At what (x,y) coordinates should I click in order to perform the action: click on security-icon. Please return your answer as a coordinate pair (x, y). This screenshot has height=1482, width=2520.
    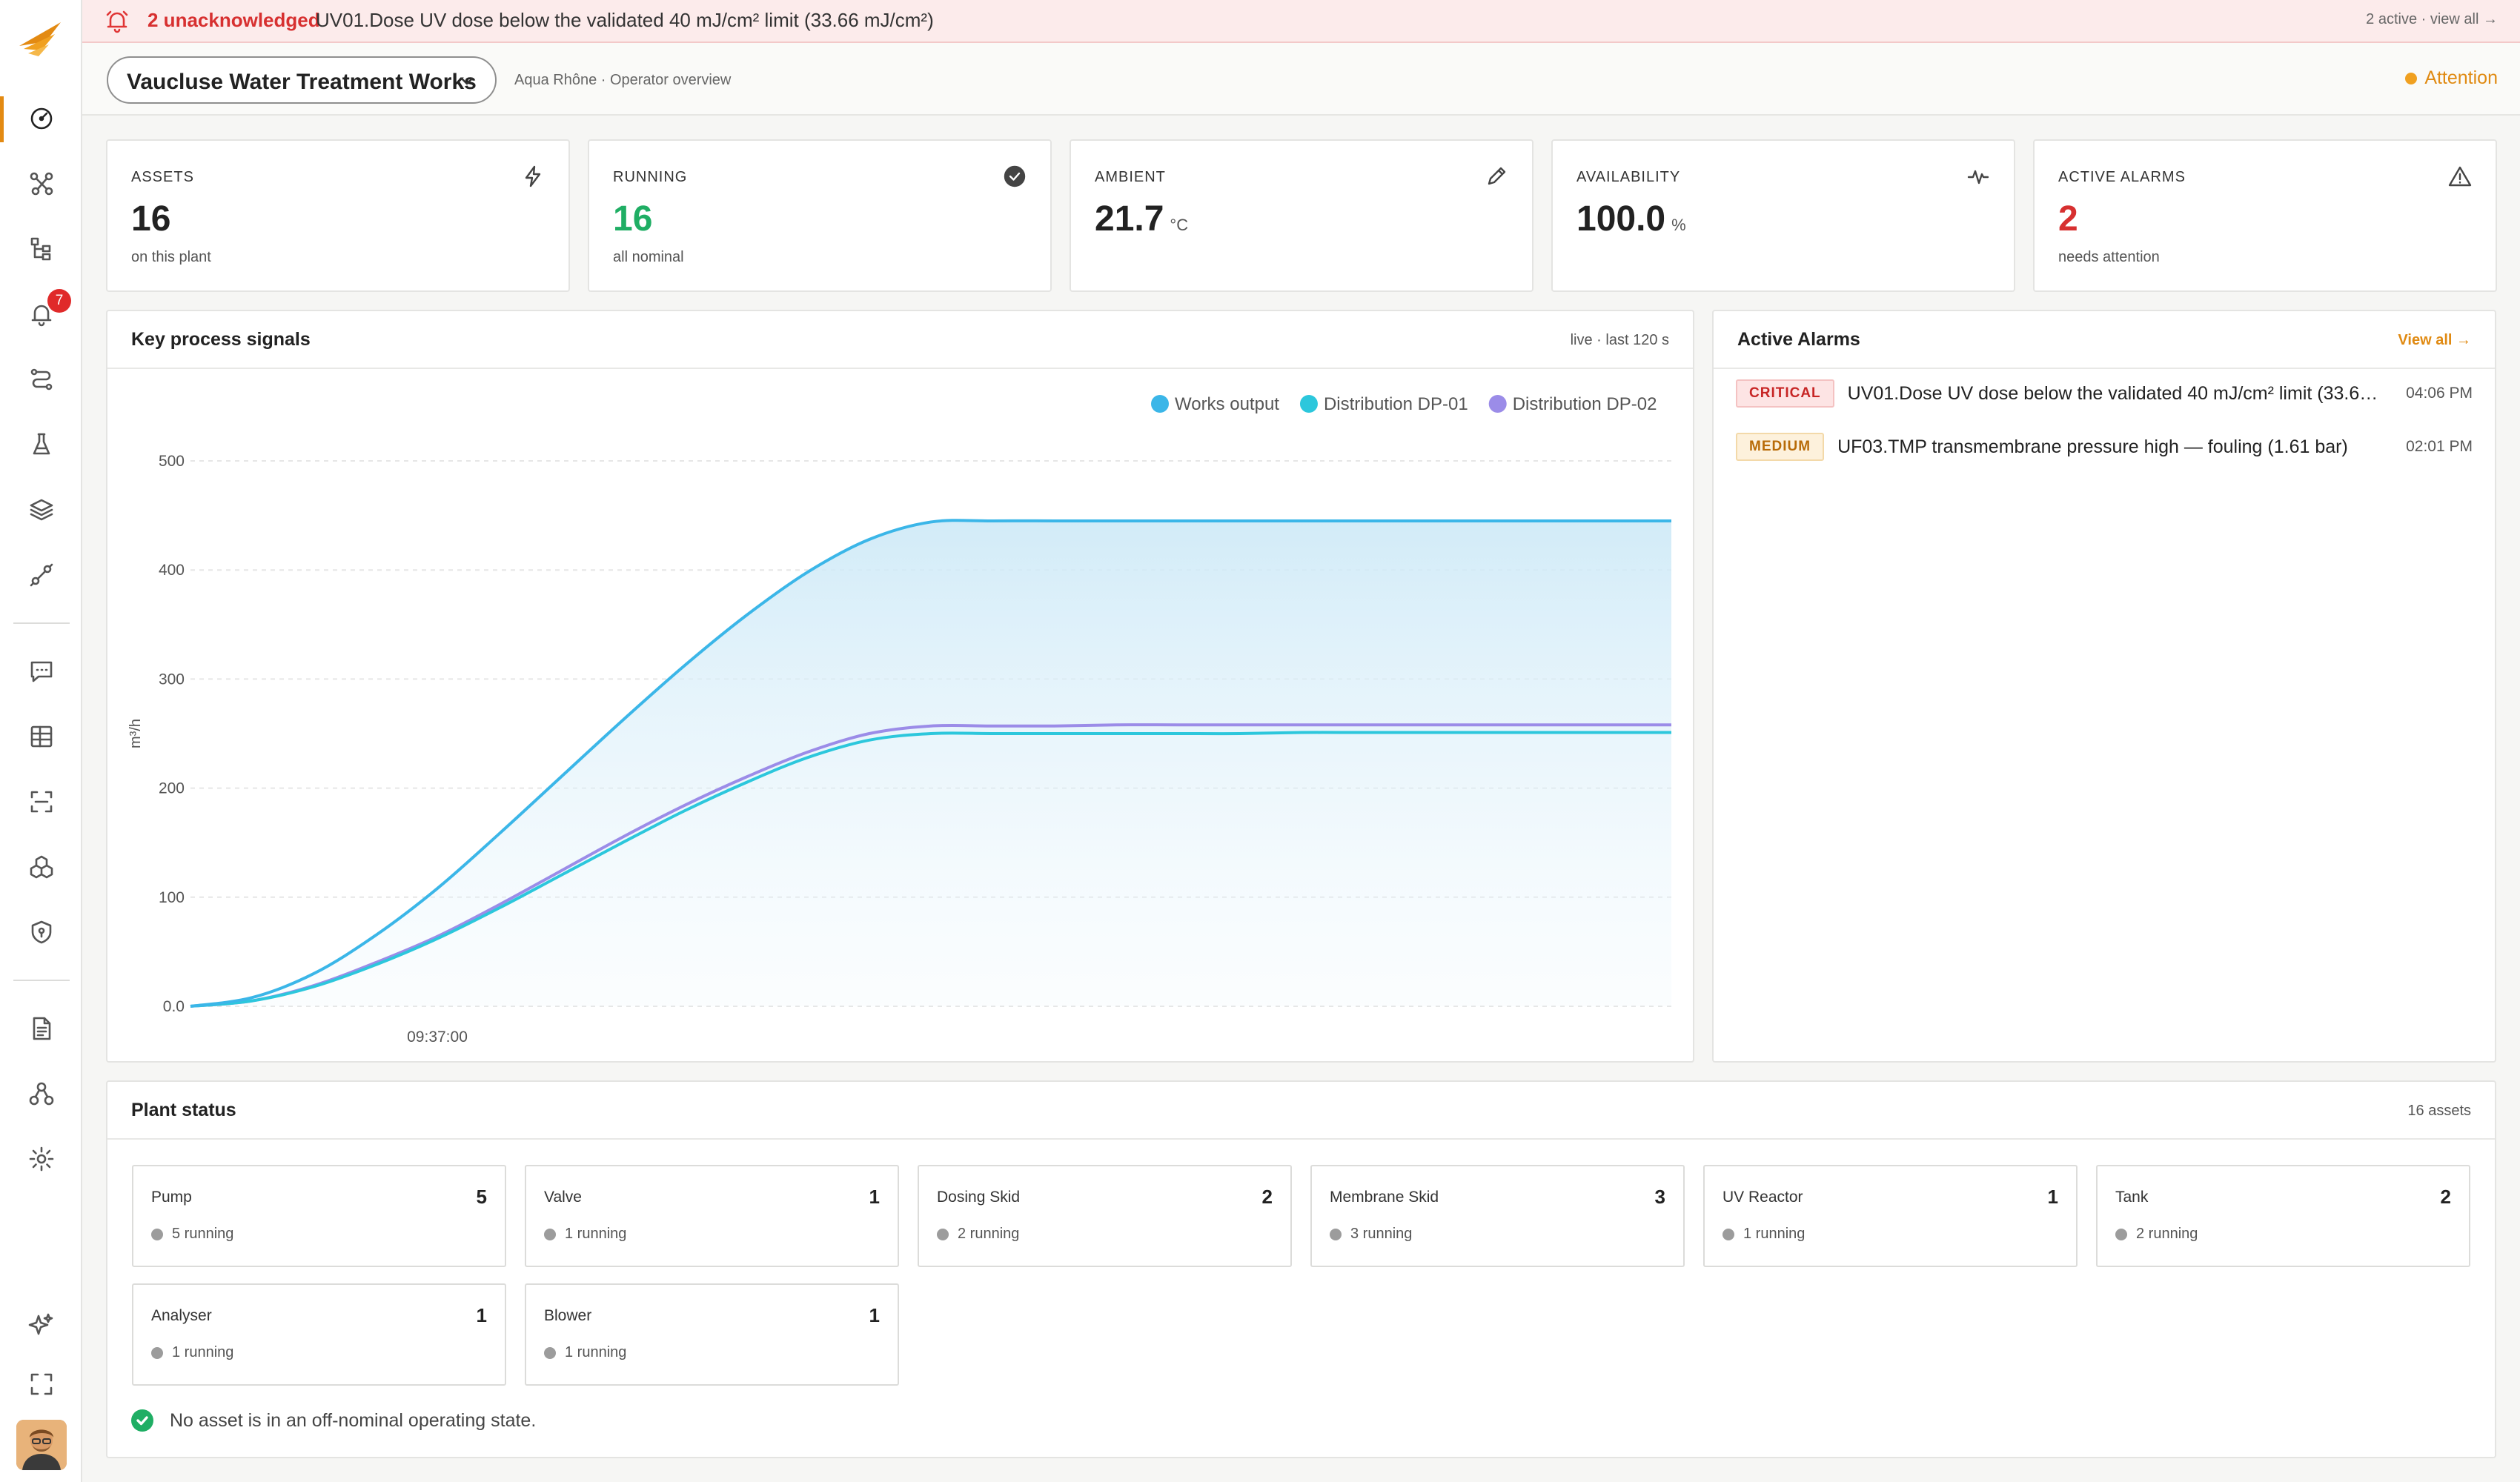
    Looking at the image, I should click on (41, 932).